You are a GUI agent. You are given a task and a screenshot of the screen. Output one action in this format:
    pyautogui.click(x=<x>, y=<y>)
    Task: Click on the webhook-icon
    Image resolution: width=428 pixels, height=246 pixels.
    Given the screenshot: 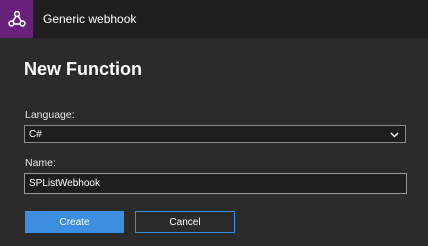 What is the action you would take?
    pyautogui.click(x=16, y=19)
    